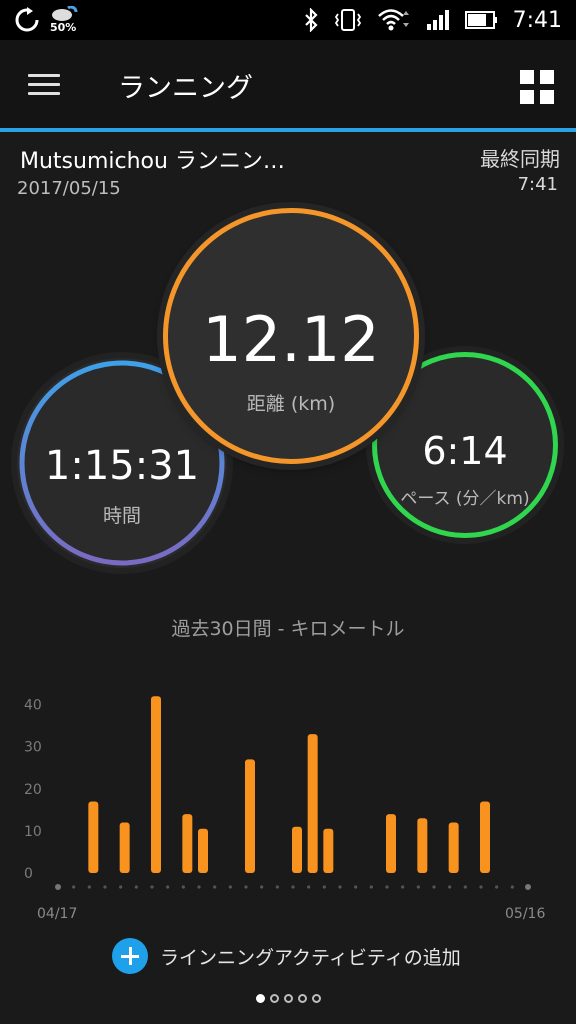 This screenshot has width=576, height=1024. I want to click on grid-icon, so click(537, 87).